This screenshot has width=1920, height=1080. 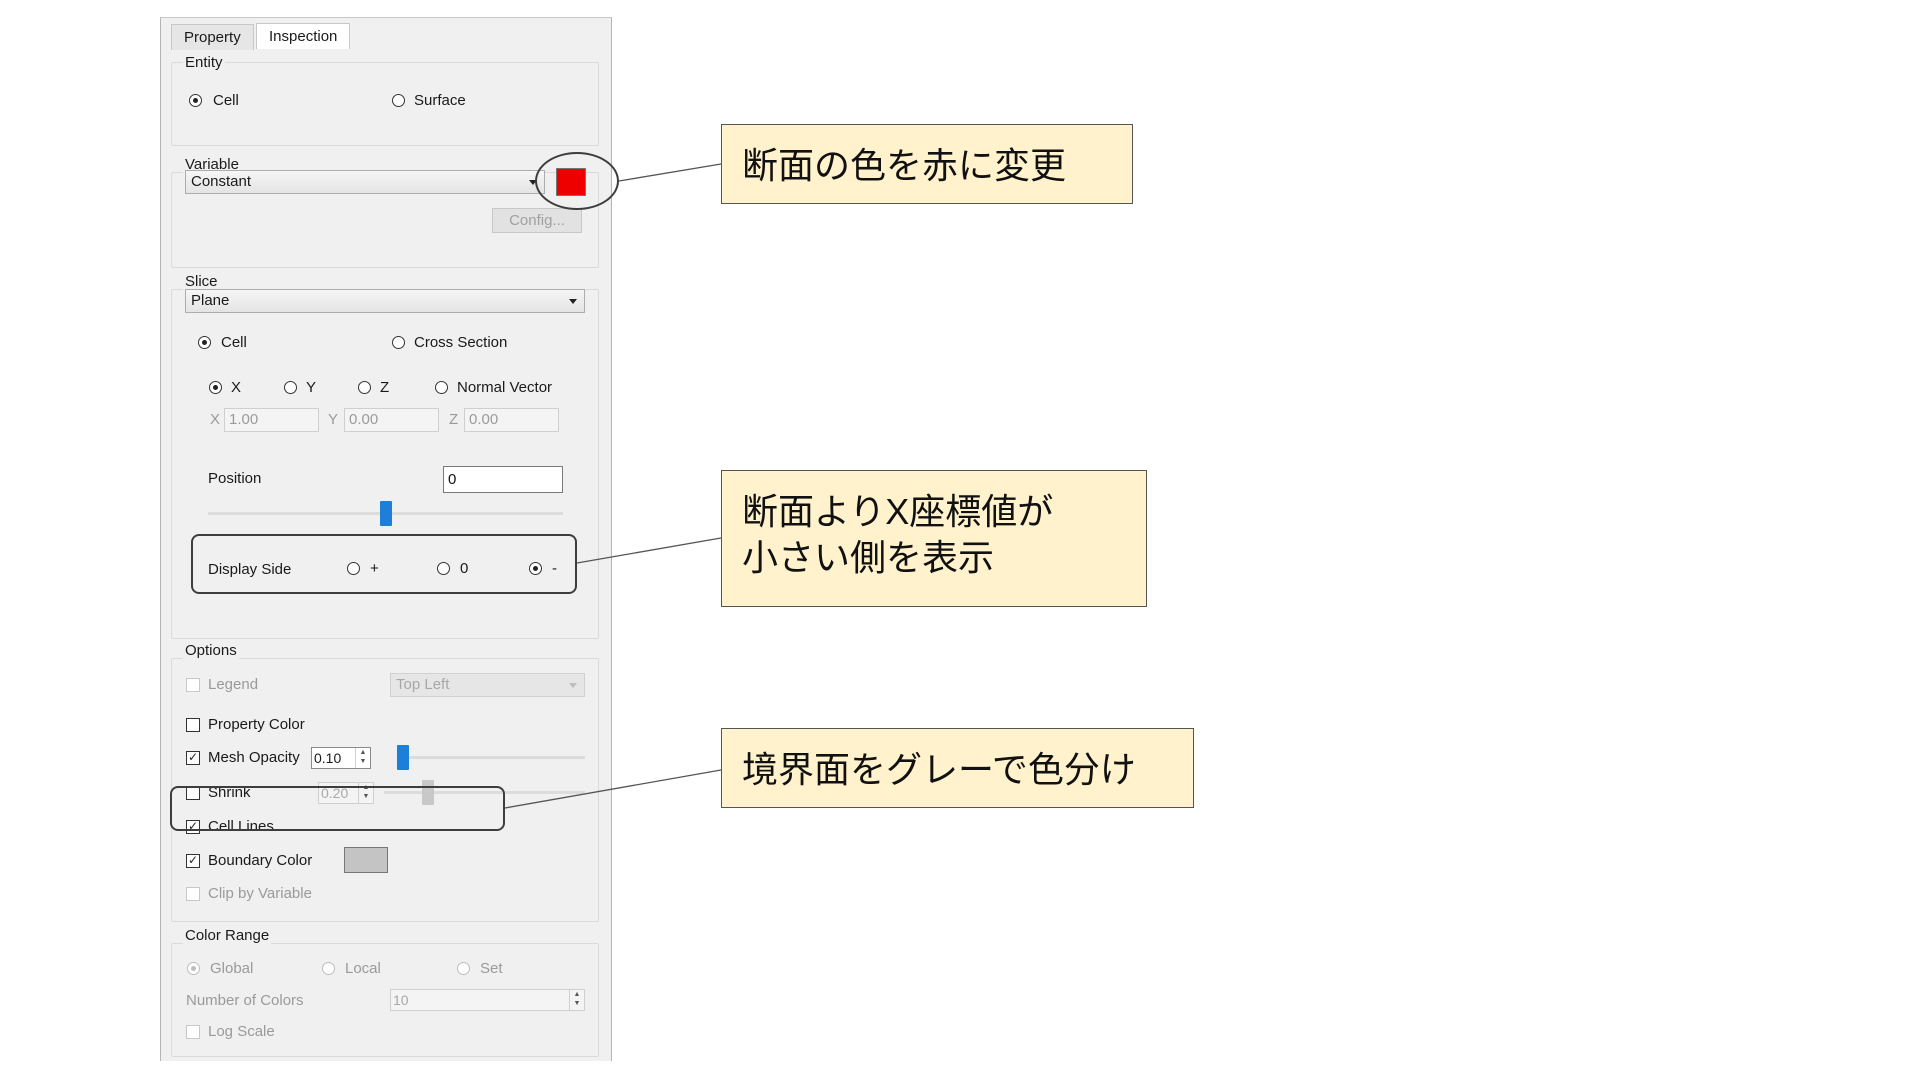 I want to click on callout-red-color: 断面の色を赤に変更, so click(x=927, y=164).